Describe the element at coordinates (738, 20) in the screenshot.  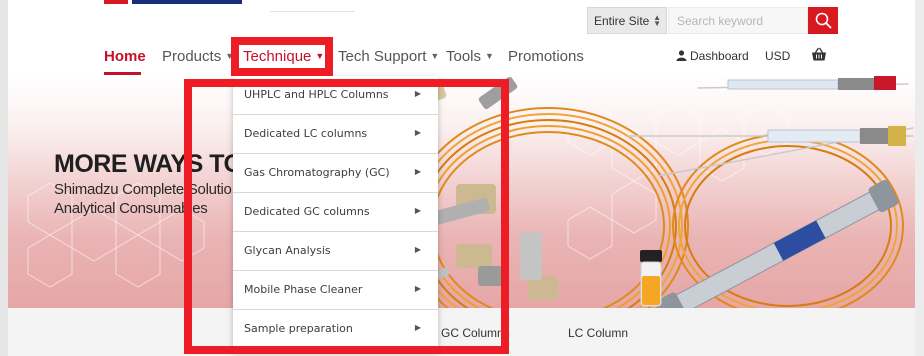
I see `search-input` at that location.